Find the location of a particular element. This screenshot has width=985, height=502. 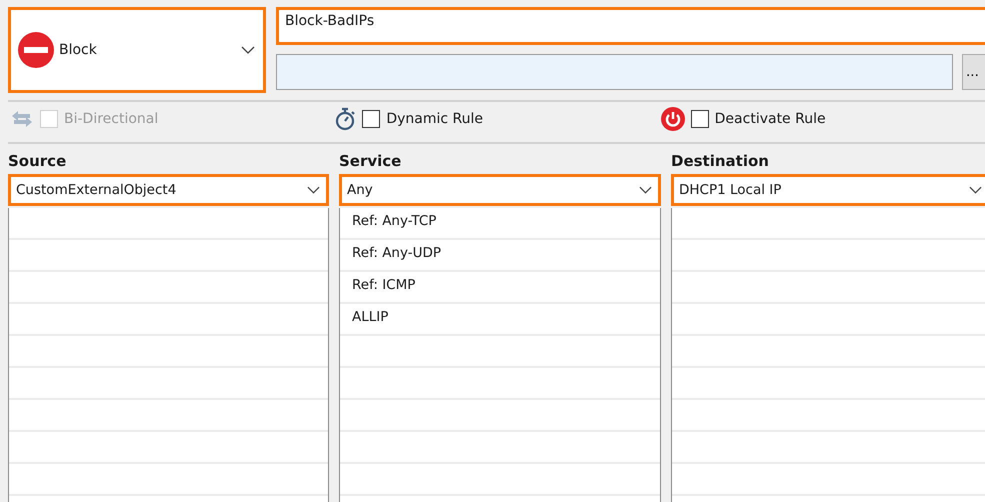

swap-arrows-icon is located at coordinates (22, 118).